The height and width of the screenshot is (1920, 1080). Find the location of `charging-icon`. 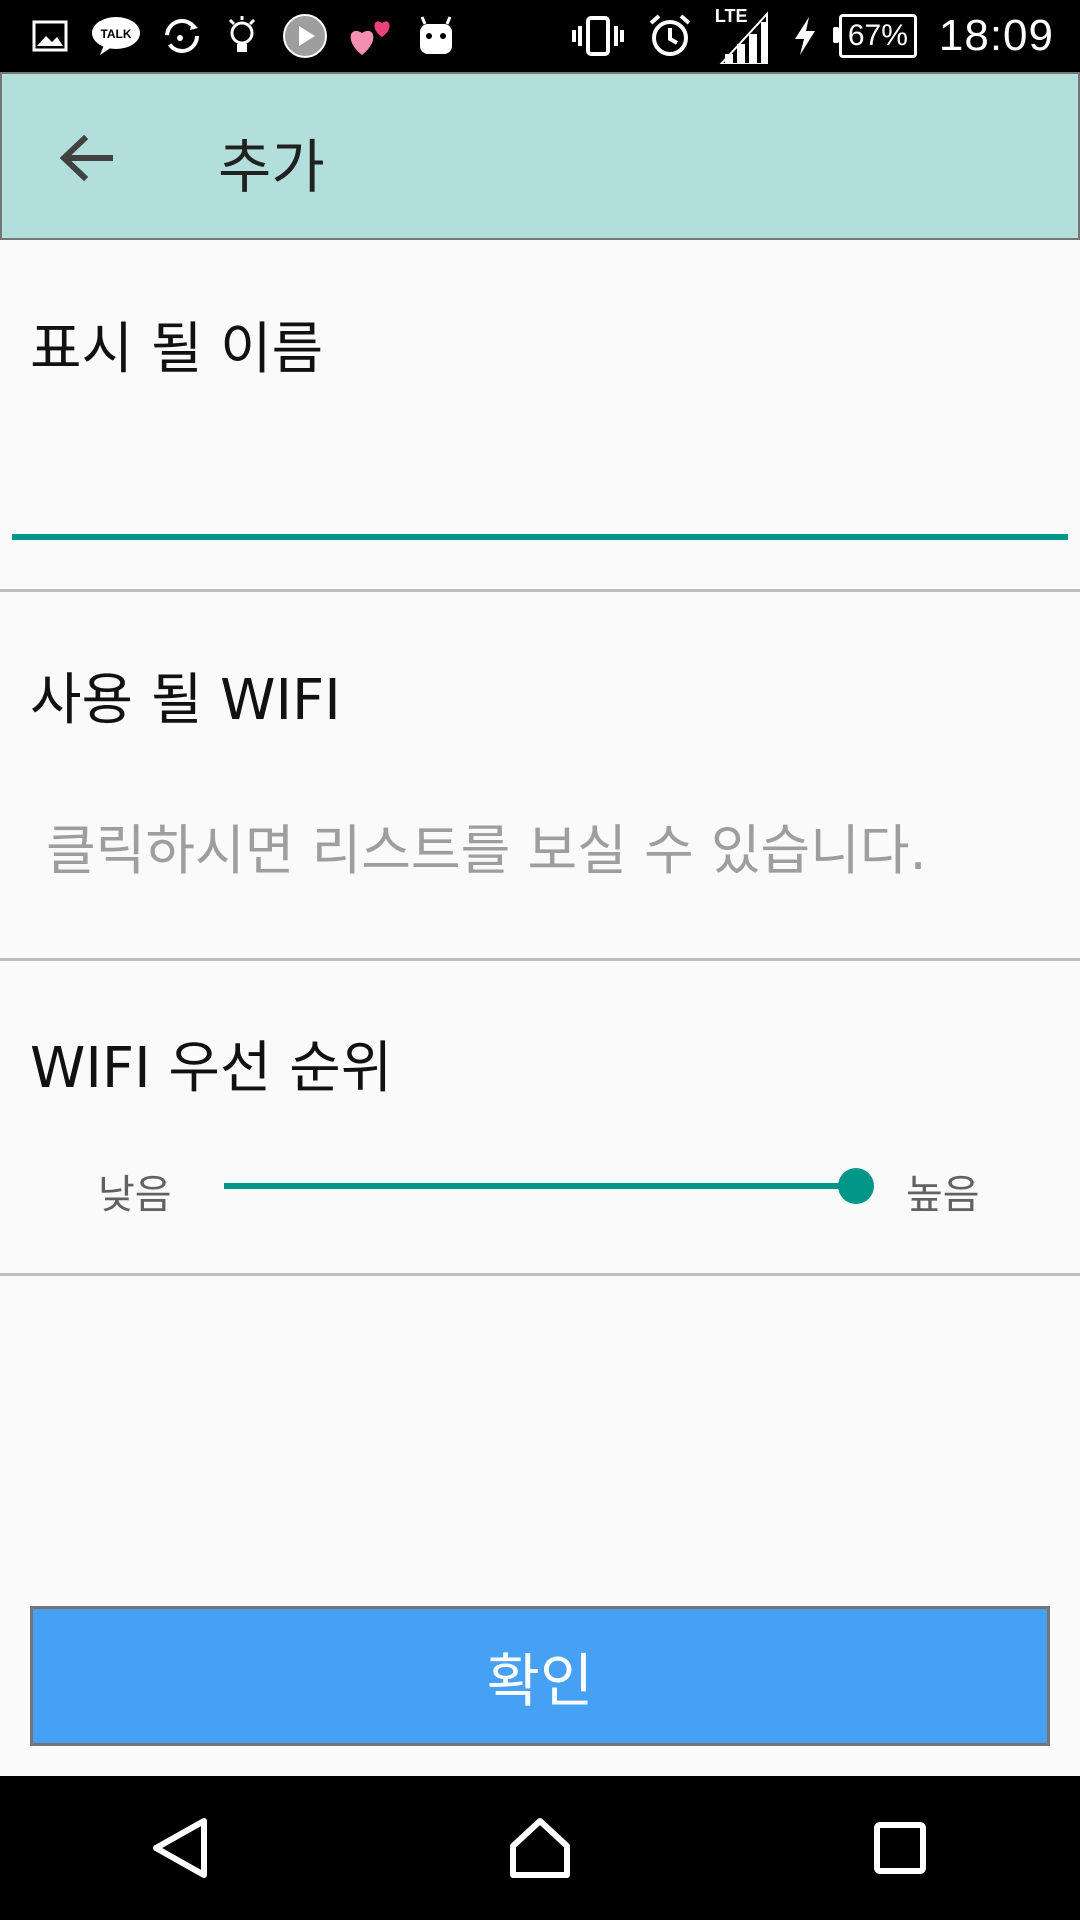

charging-icon is located at coordinates (805, 36).